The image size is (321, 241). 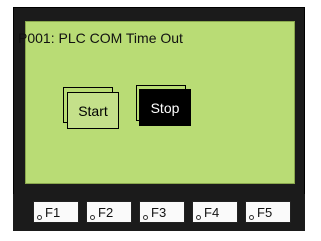 What do you see at coordinates (100, 38) in the screenshot?
I see `alarm-message: P001: PLC COM Time Out` at bounding box center [100, 38].